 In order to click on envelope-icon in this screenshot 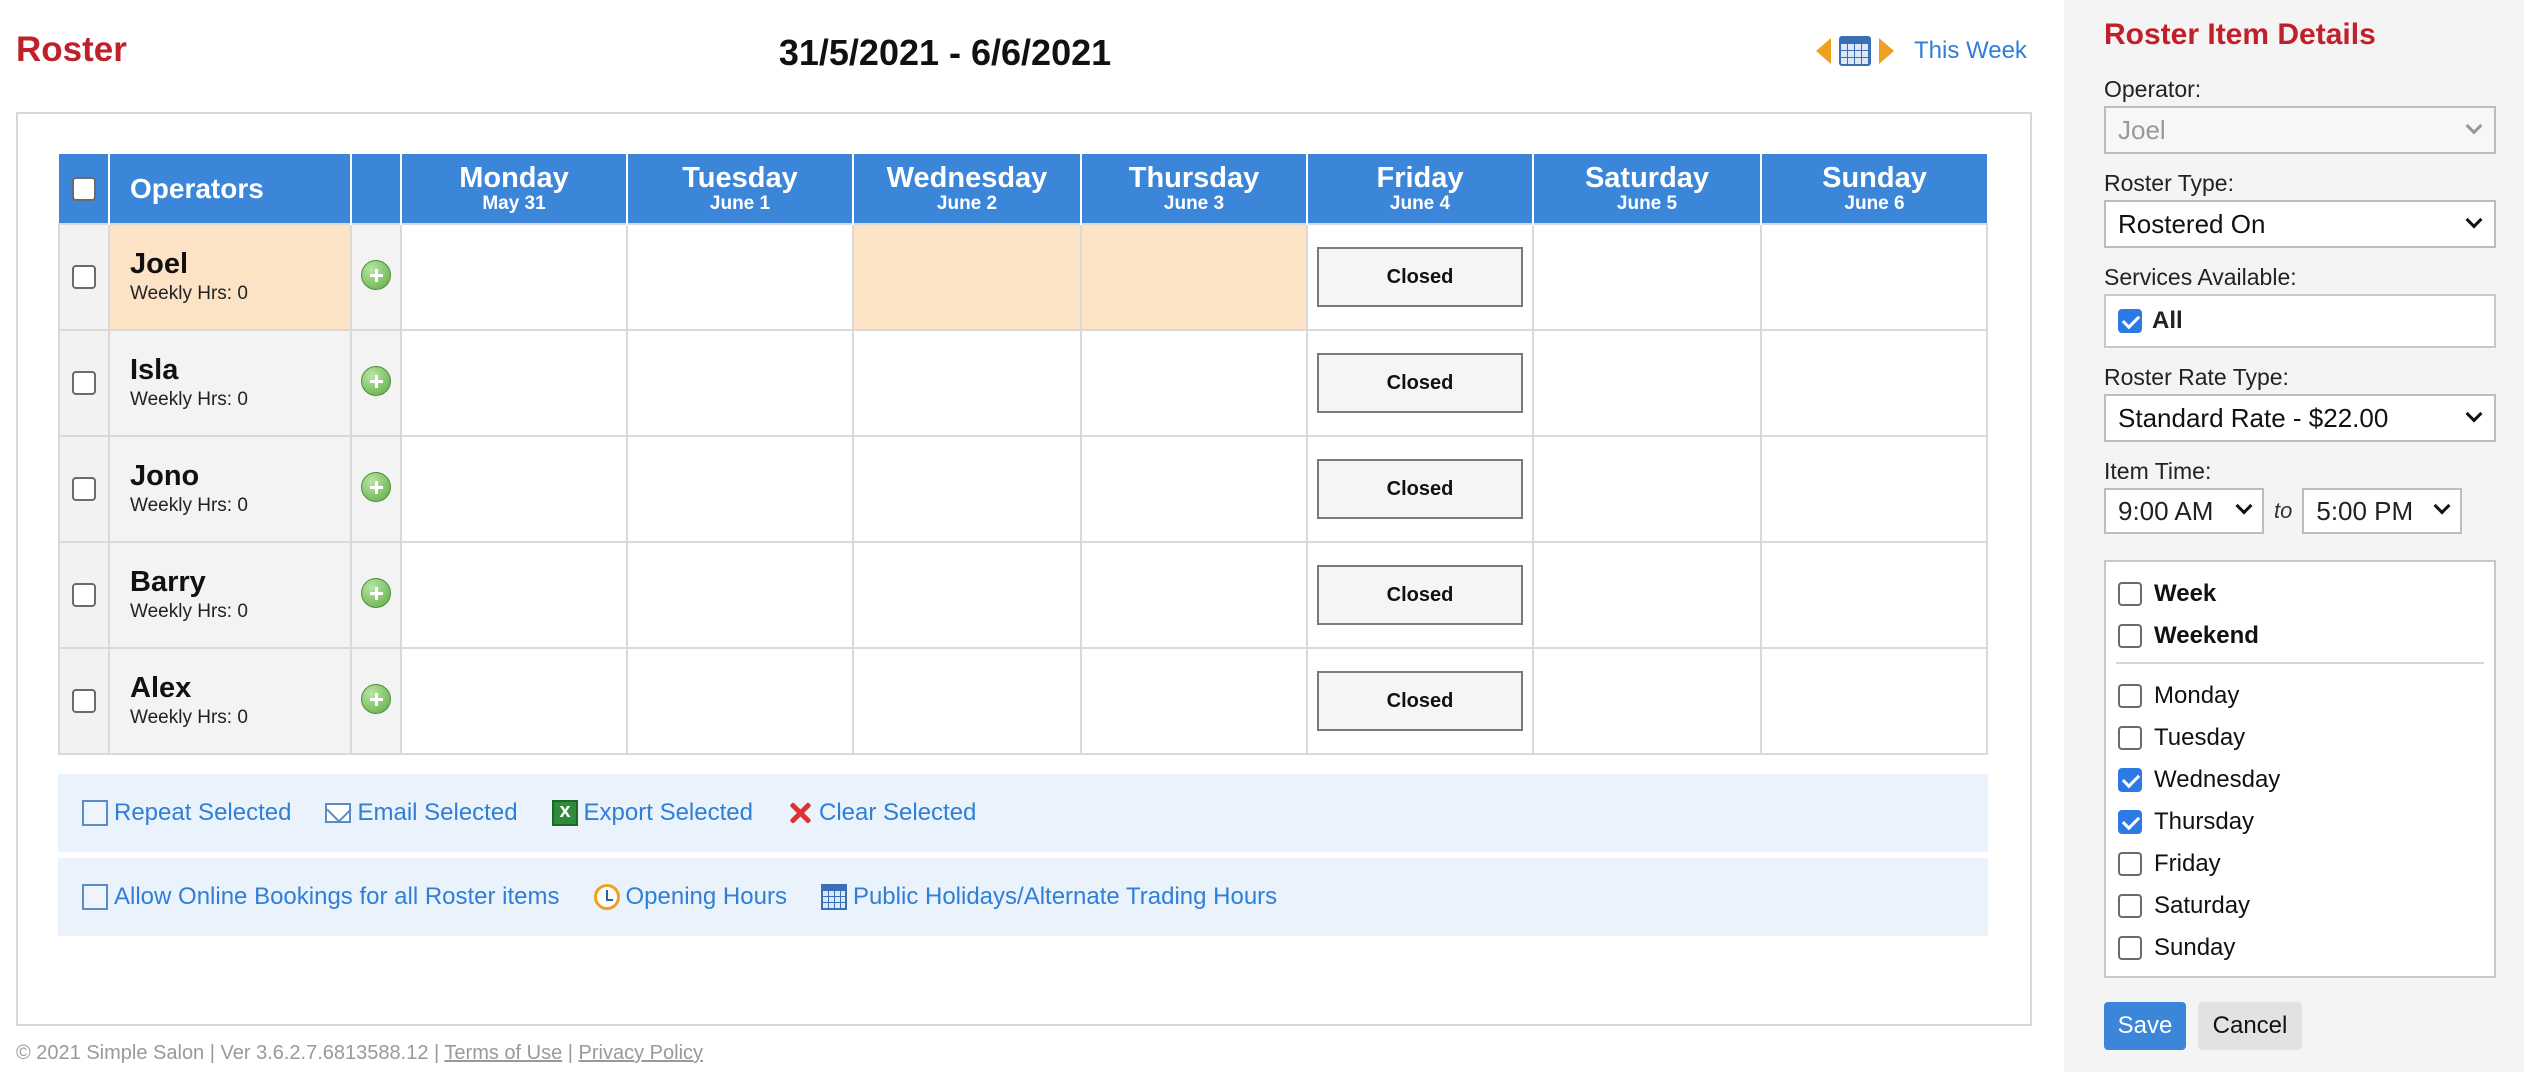, I will do `click(338, 813)`.